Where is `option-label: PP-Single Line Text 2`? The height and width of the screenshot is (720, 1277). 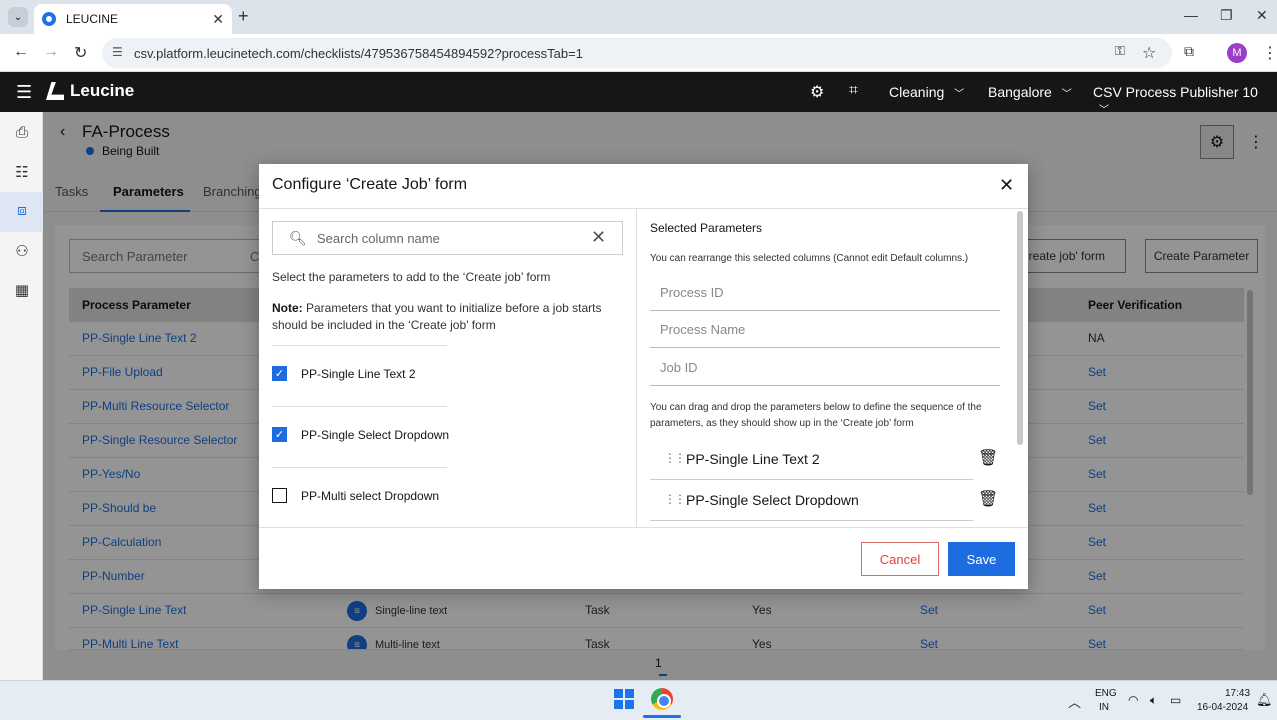
option-label: PP-Single Line Text 2 is located at coordinates (358, 373).